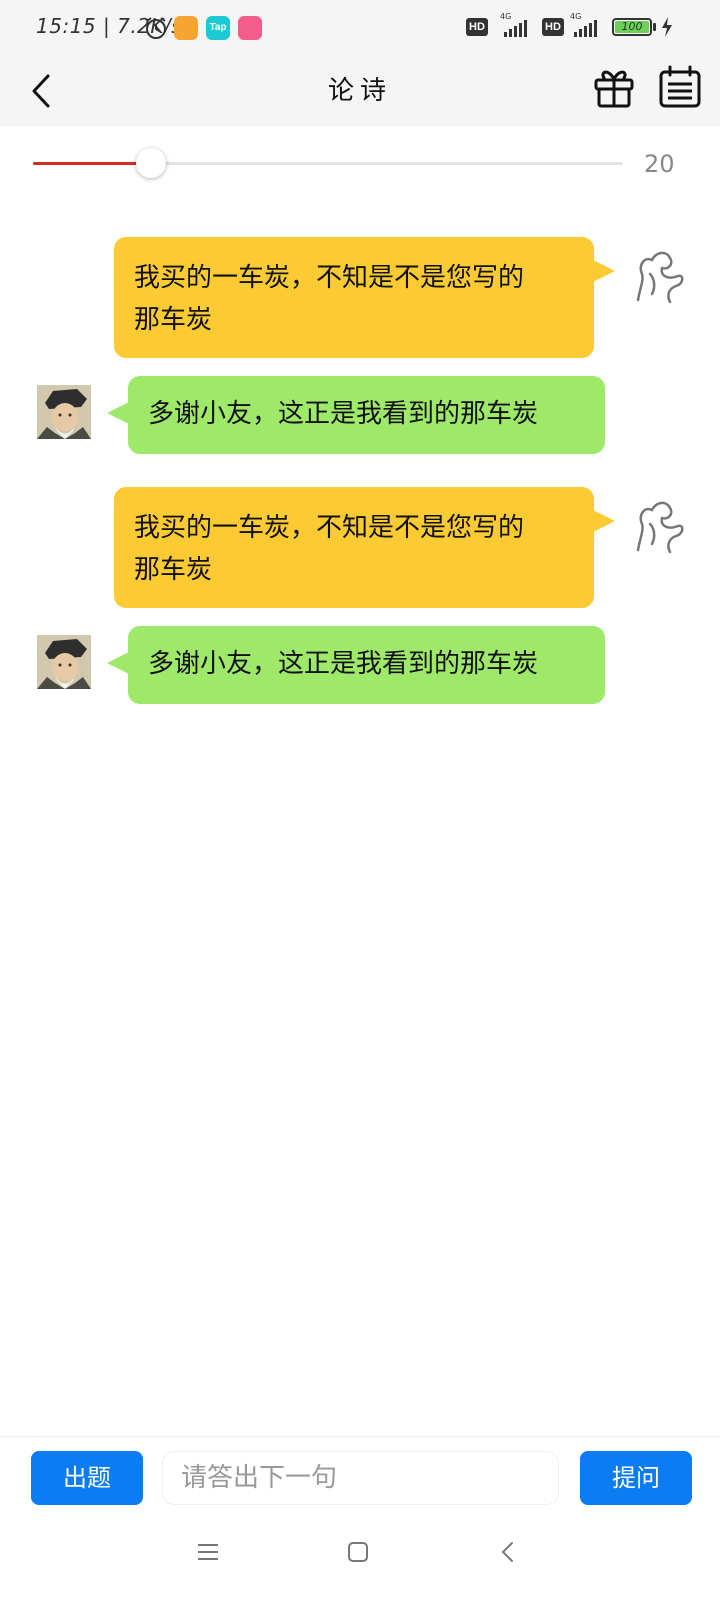 The height and width of the screenshot is (1600, 720). Describe the element at coordinates (250, 28) in the screenshot. I see `bilibili-app-icon` at that location.